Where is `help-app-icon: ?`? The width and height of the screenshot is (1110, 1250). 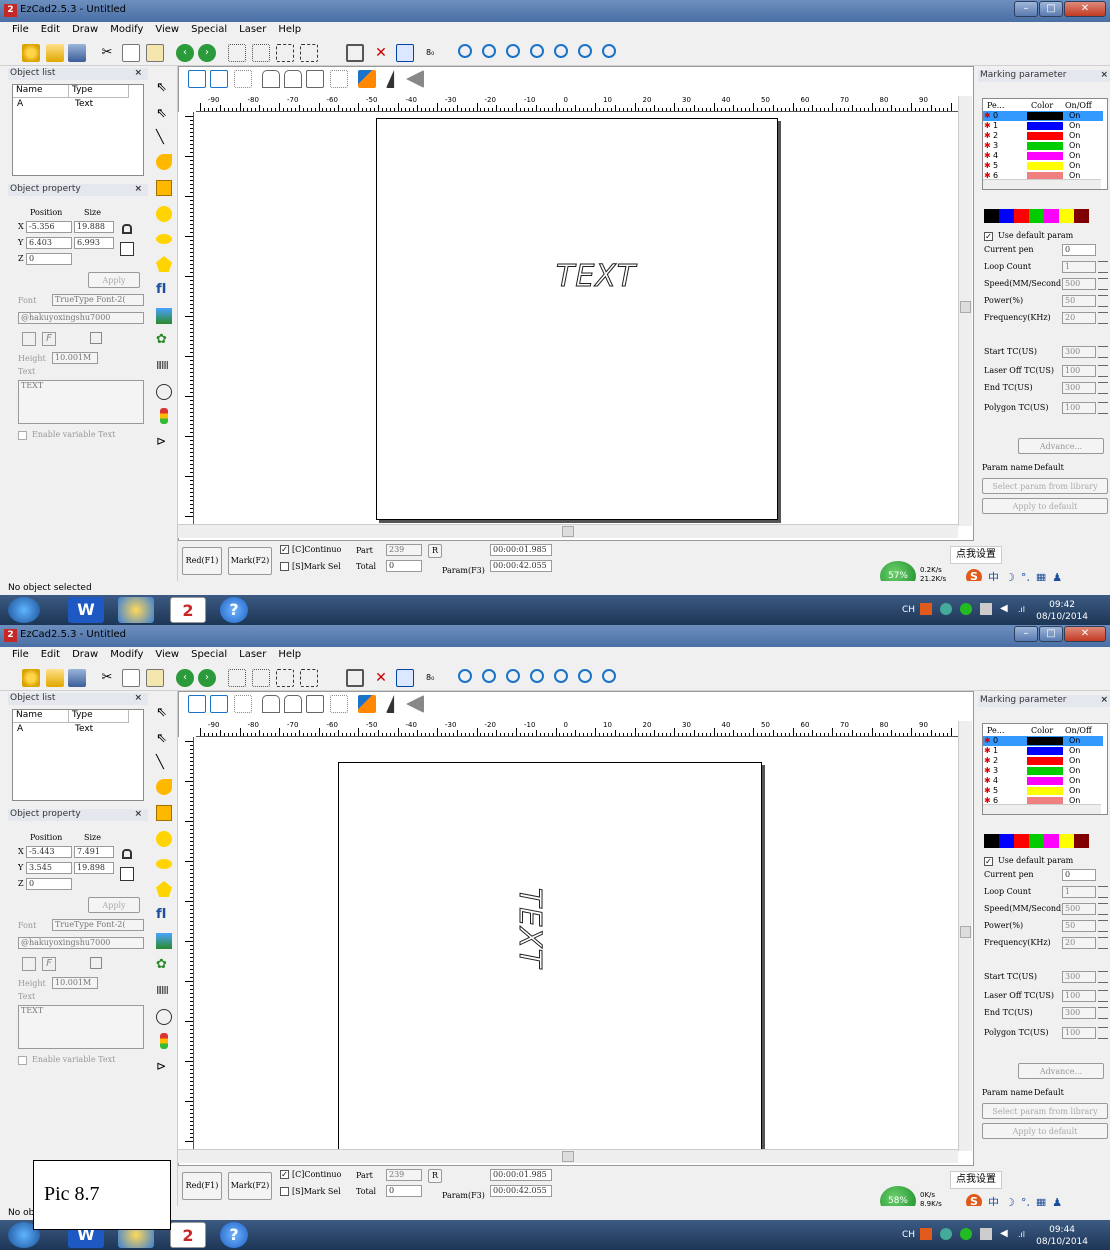 help-app-icon: ? is located at coordinates (234, 1235).